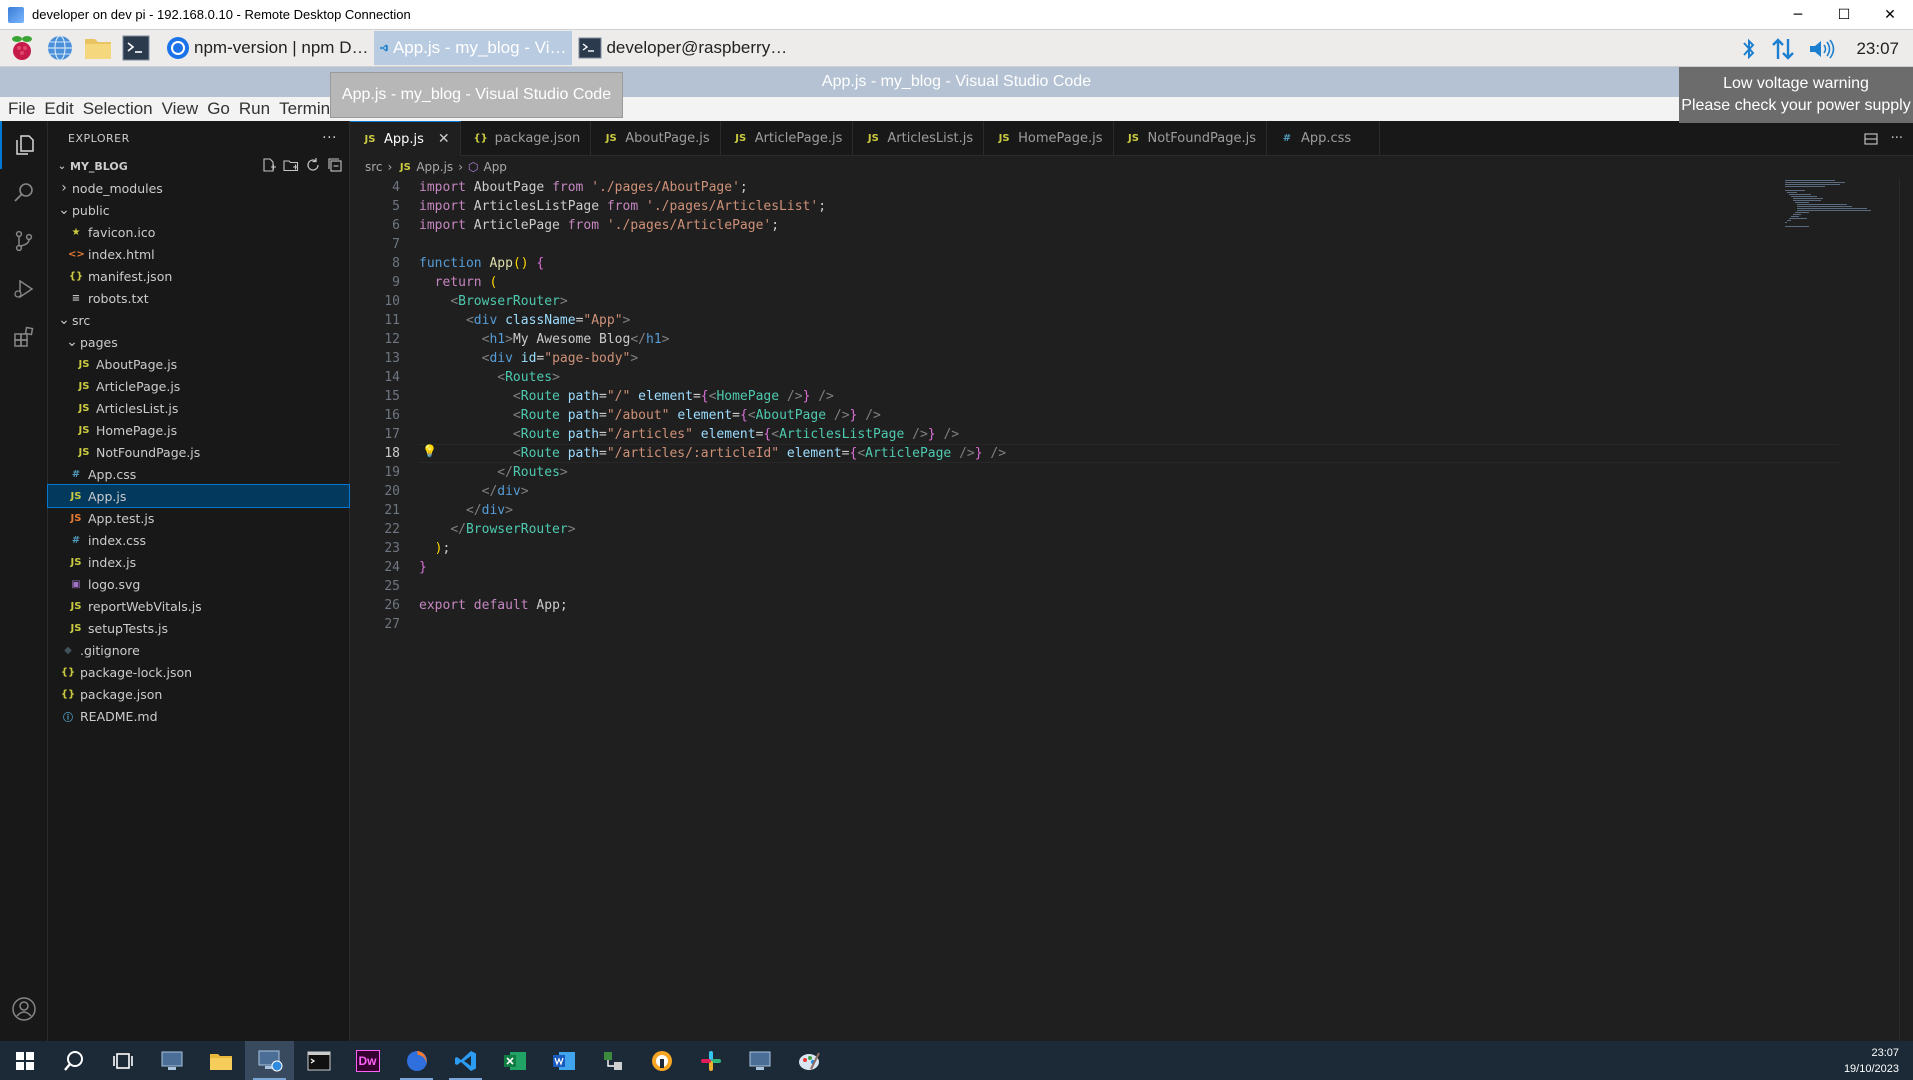 The width and height of the screenshot is (1913, 1080). What do you see at coordinates (198, 716) in the screenshot?
I see `tree-file: ⓘ README.md` at bounding box center [198, 716].